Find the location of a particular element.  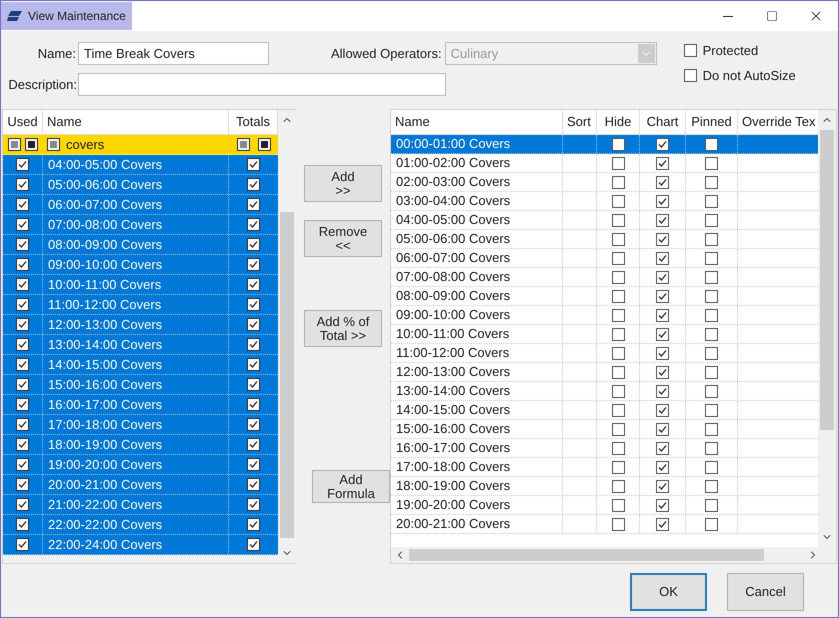

table-row: 01:00-02:00 Covers is located at coordinates (604, 163).